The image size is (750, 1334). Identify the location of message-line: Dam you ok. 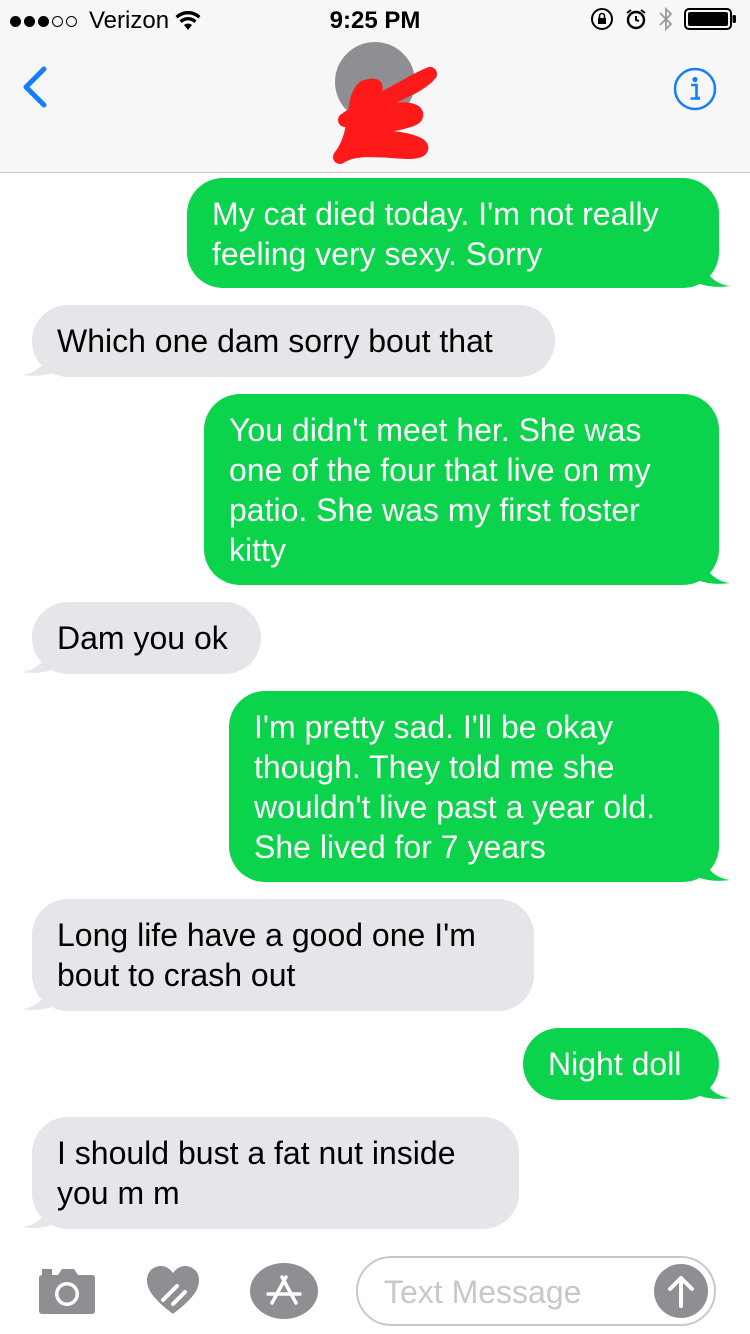
(142, 638).